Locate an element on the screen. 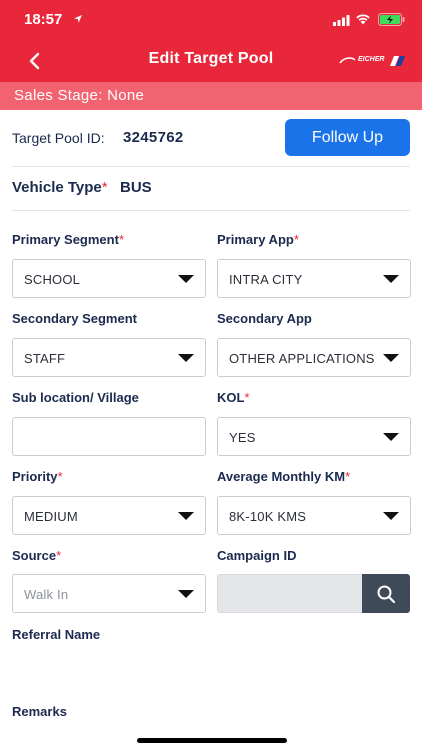 The width and height of the screenshot is (422, 750). referral-name-label: Referral Name is located at coordinates (56, 634).